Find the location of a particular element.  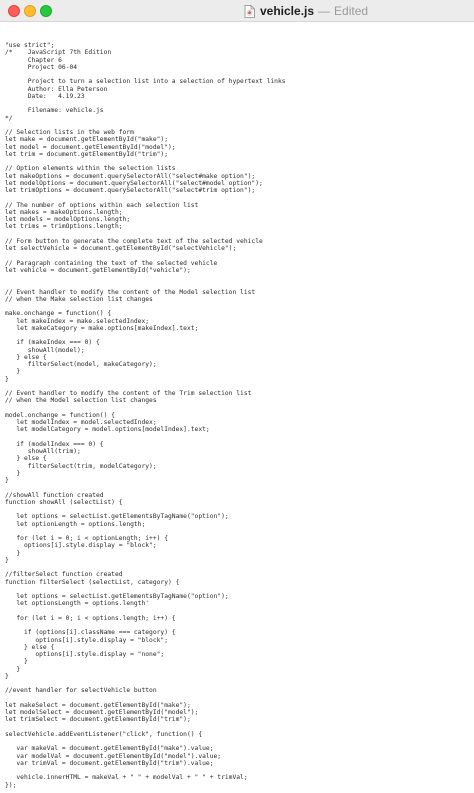

minimize-window-button is located at coordinates (30, 11).